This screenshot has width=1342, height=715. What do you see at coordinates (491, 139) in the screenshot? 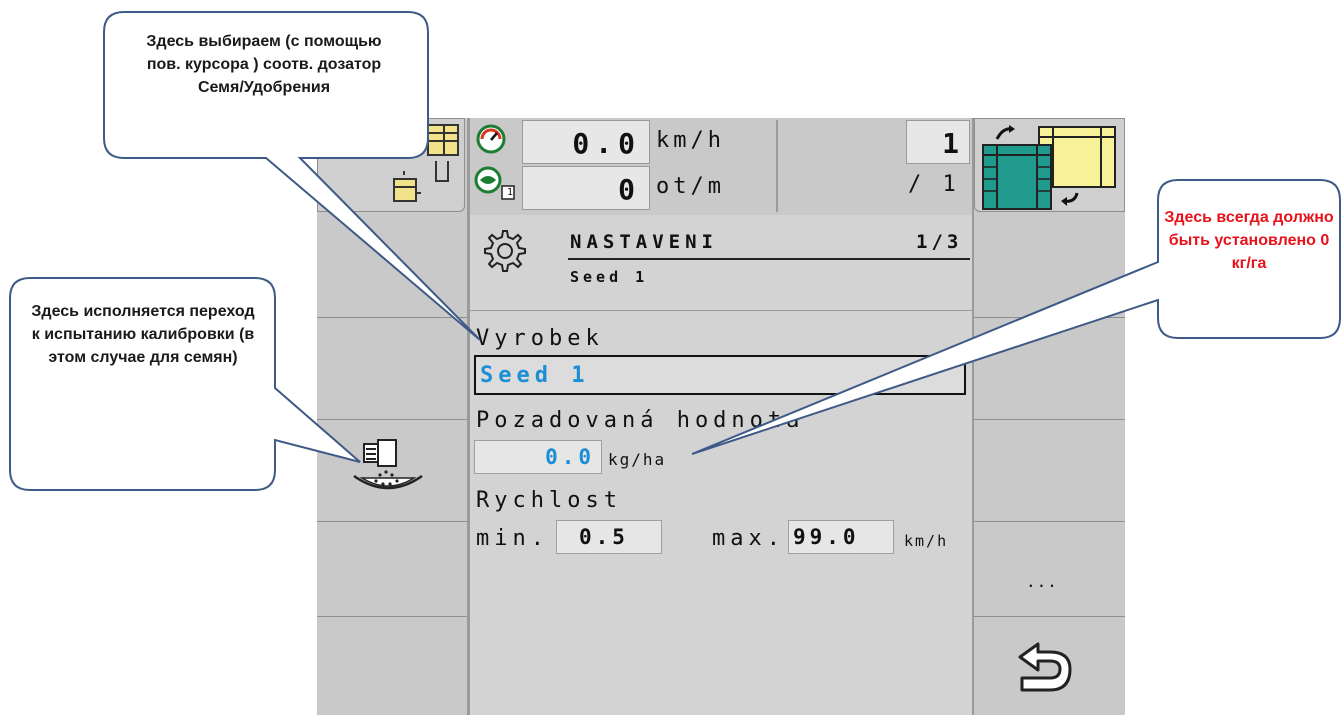
I see `speedometer-icon` at bounding box center [491, 139].